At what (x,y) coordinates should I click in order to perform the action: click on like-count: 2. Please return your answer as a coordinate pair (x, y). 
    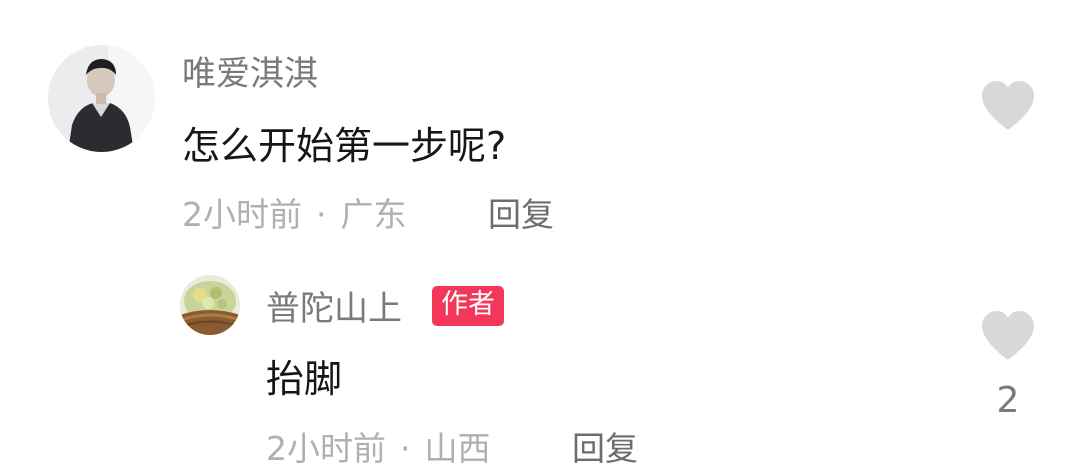
    Looking at the image, I should click on (1008, 400).